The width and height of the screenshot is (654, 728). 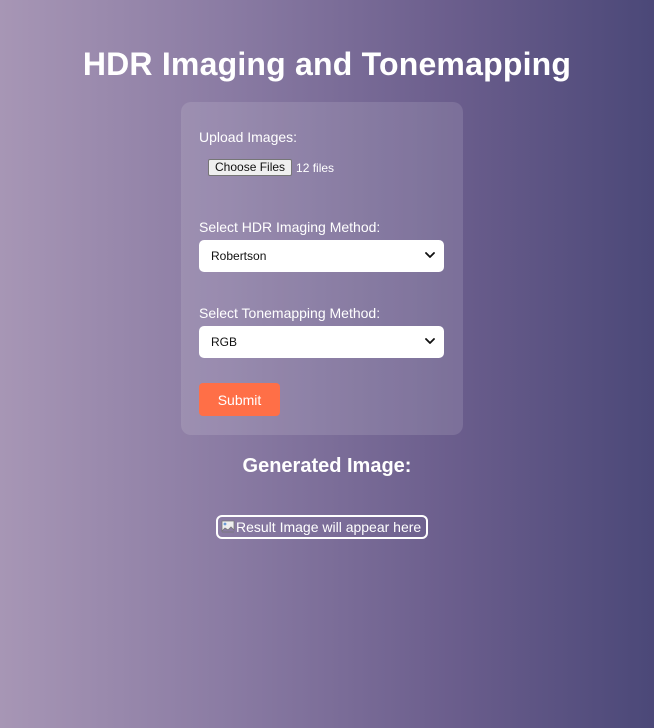 What do you see at coordinates (250, 167) in the screenshot?
I see `choose-files-button: Choose Files` at bounding box center [250, 167].